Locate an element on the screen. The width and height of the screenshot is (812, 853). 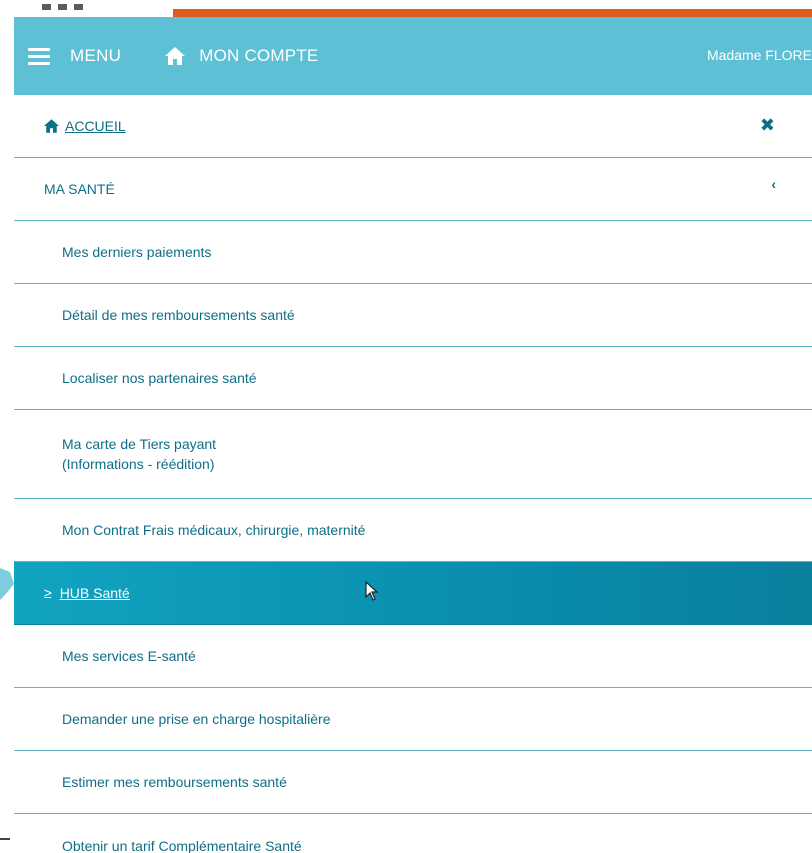
menu-button: MENU is located at coordinates (74, 56).